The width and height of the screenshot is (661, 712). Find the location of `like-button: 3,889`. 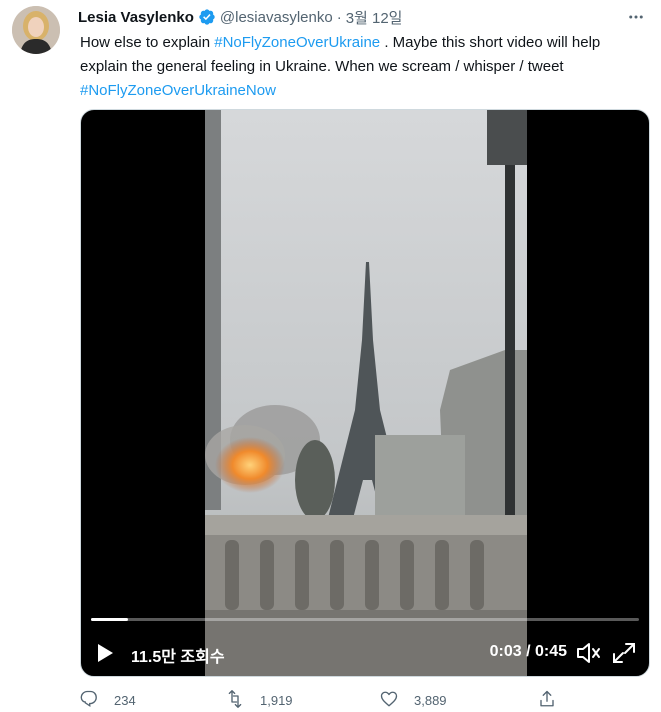

like-button: 3,889 is located at coordinates (413, 700).